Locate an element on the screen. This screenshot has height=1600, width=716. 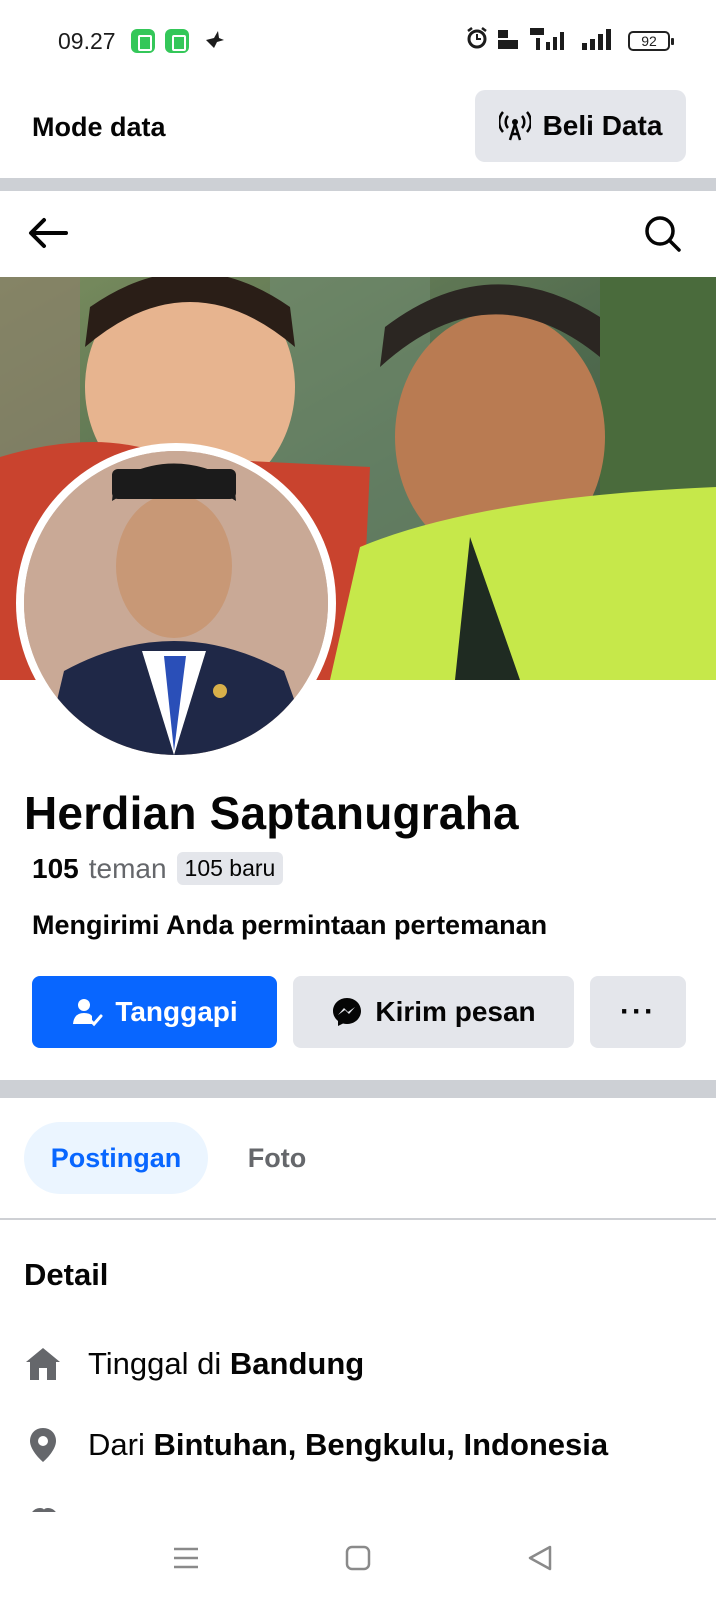
system-back-button is located at coordinates (540, 1558).